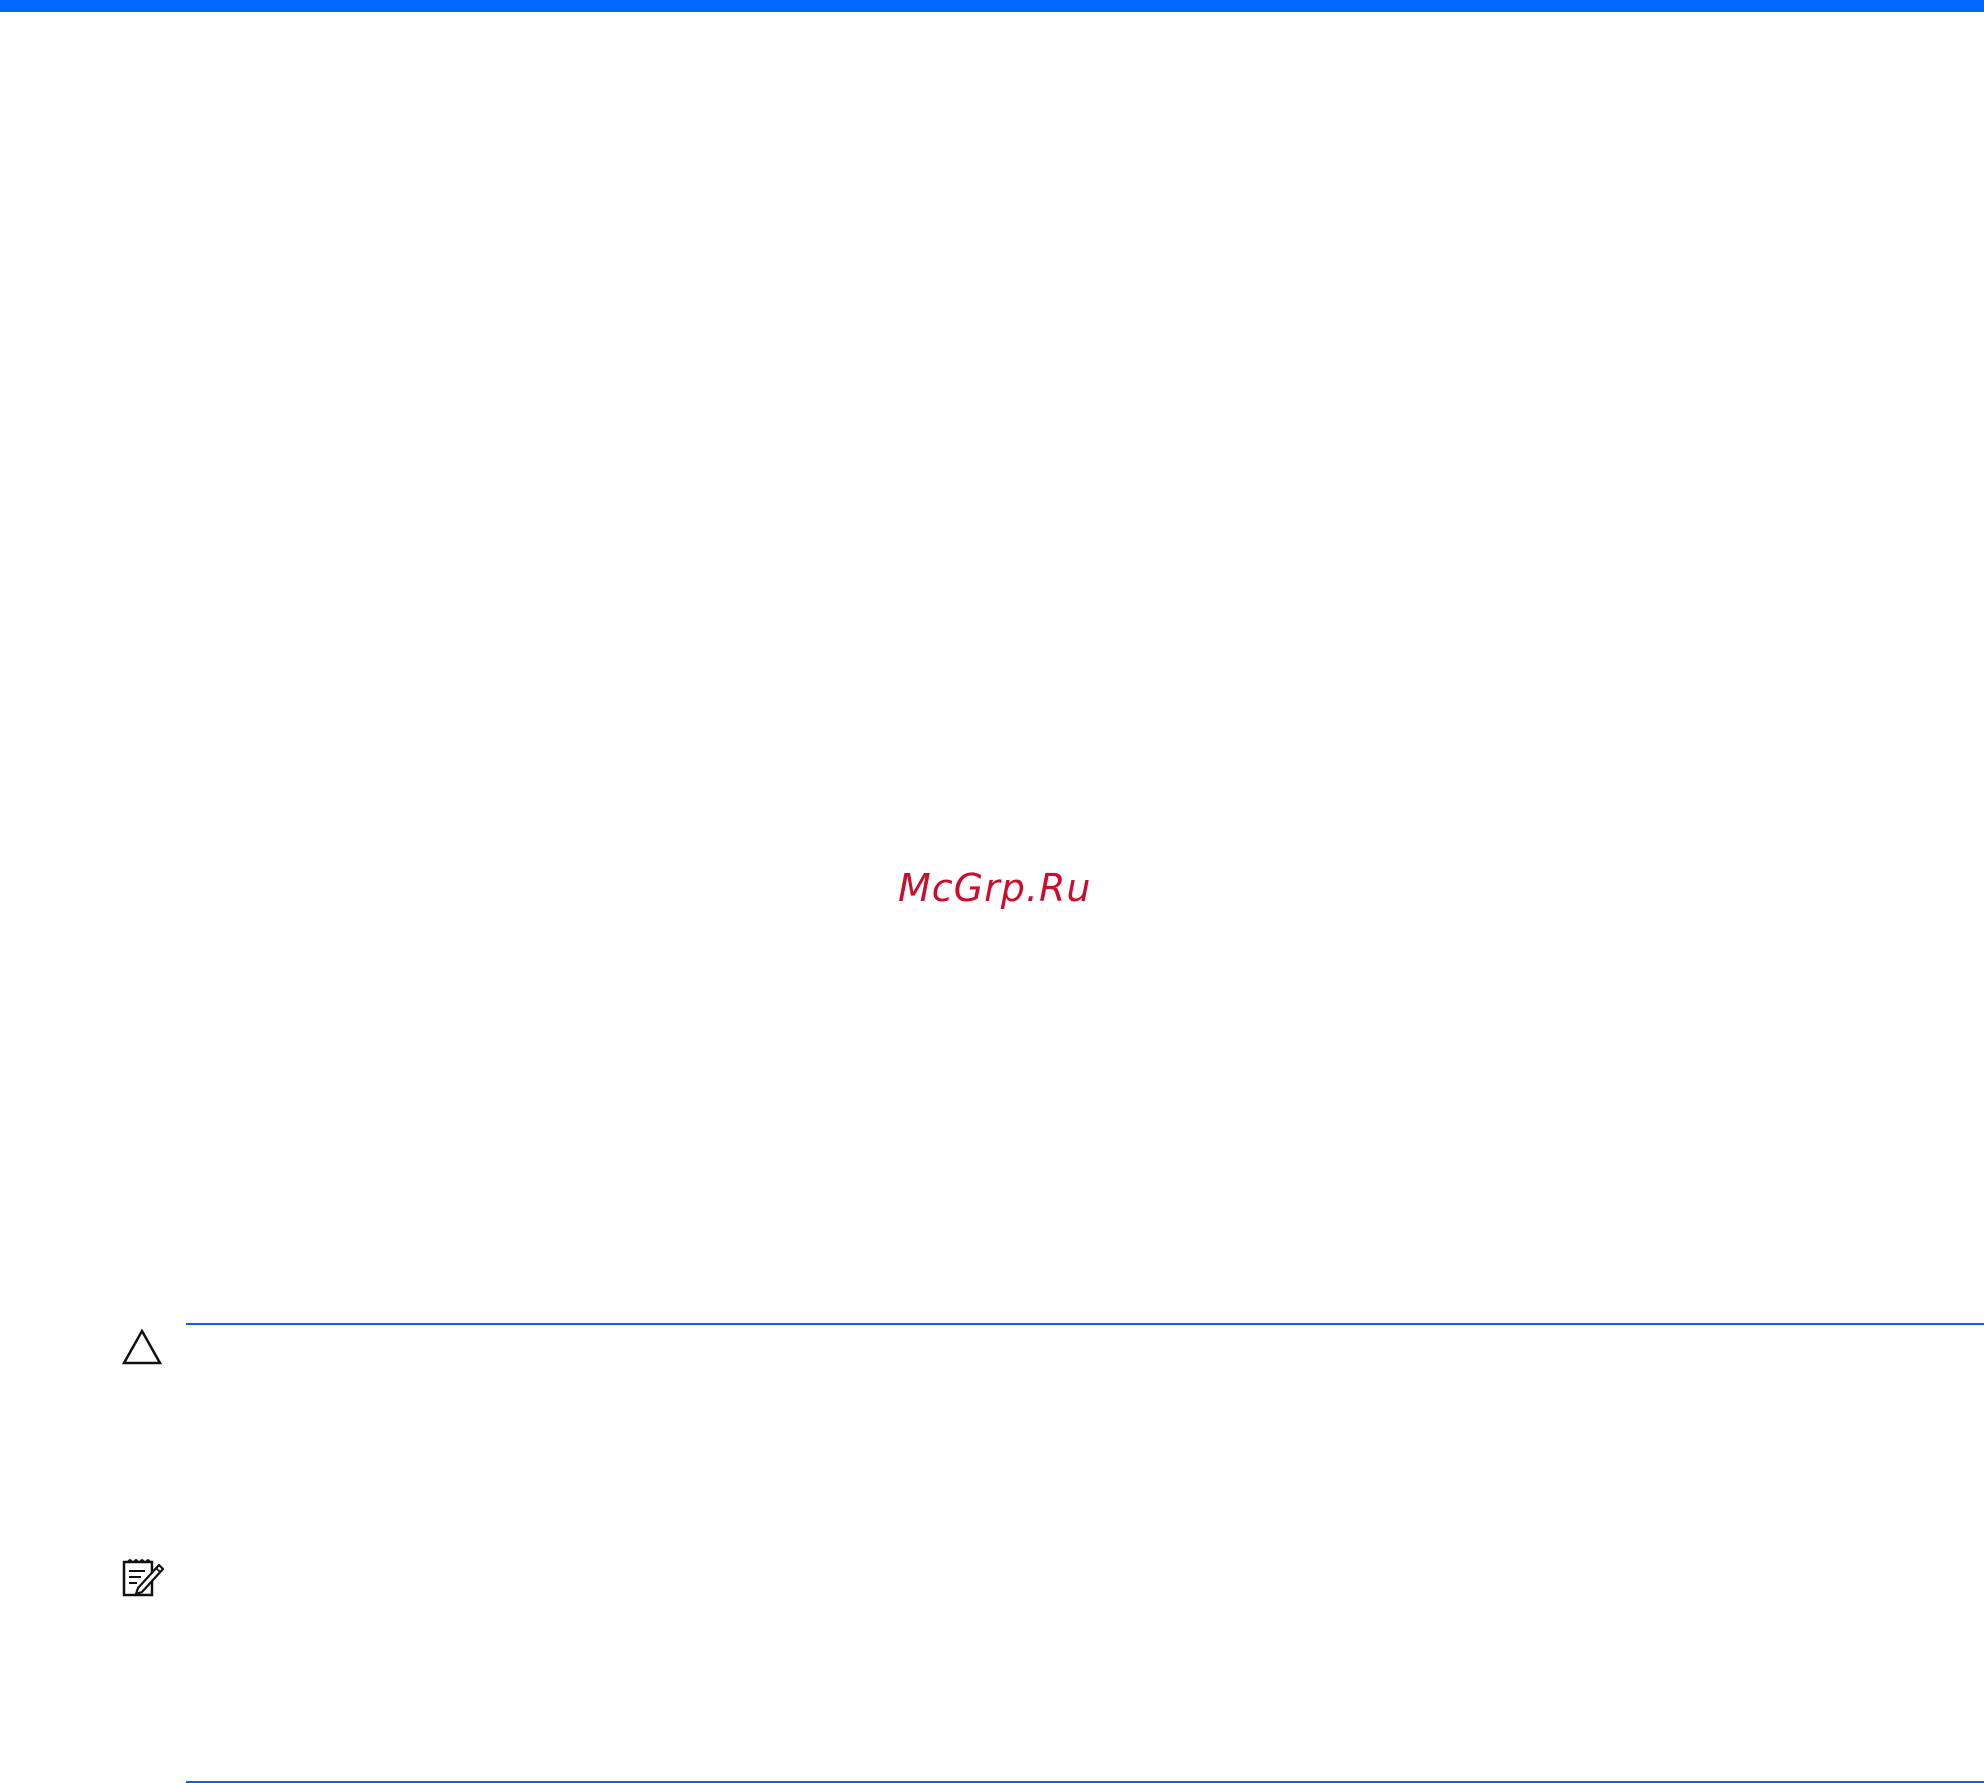 Image resolution: width=1984 pixels, height=1783 pixels. What do you see at coordinates (143, 1577) in the screenshot?
I see `note-icon` at bounding box center [143, 1577].